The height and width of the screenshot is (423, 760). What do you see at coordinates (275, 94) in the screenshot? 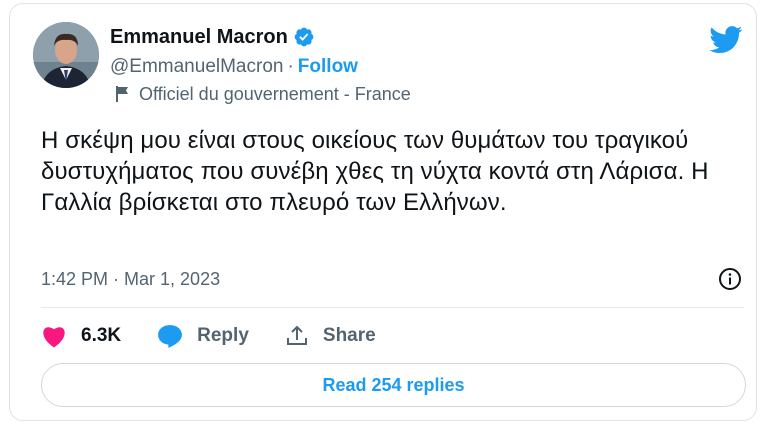
I see `government-label-text: Officiel du gouvernement - France` at bounding box center [275, 94].